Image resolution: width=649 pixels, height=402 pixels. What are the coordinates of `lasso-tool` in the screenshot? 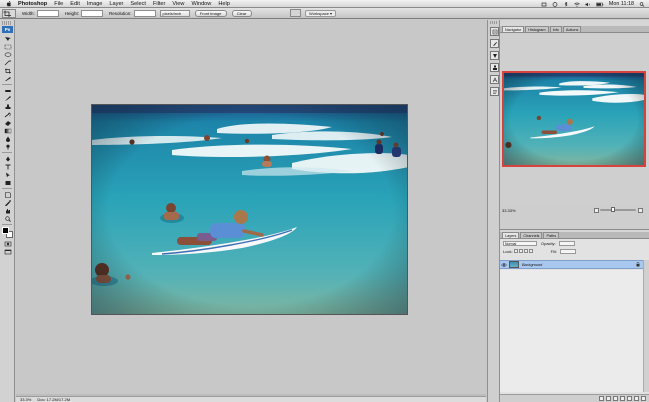 It's located at (7, 54).